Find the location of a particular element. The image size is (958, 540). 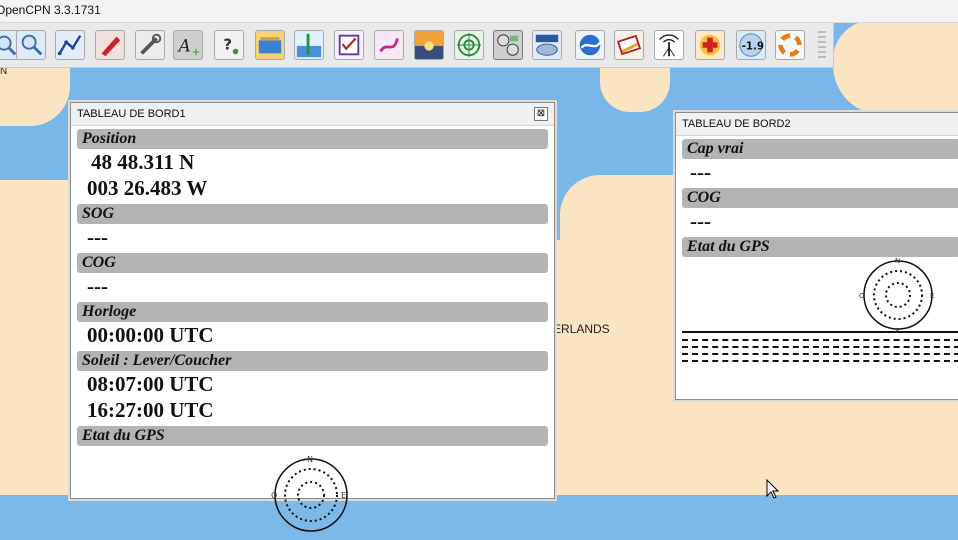

compass-e-label: E is located at coordinates (343, 495).